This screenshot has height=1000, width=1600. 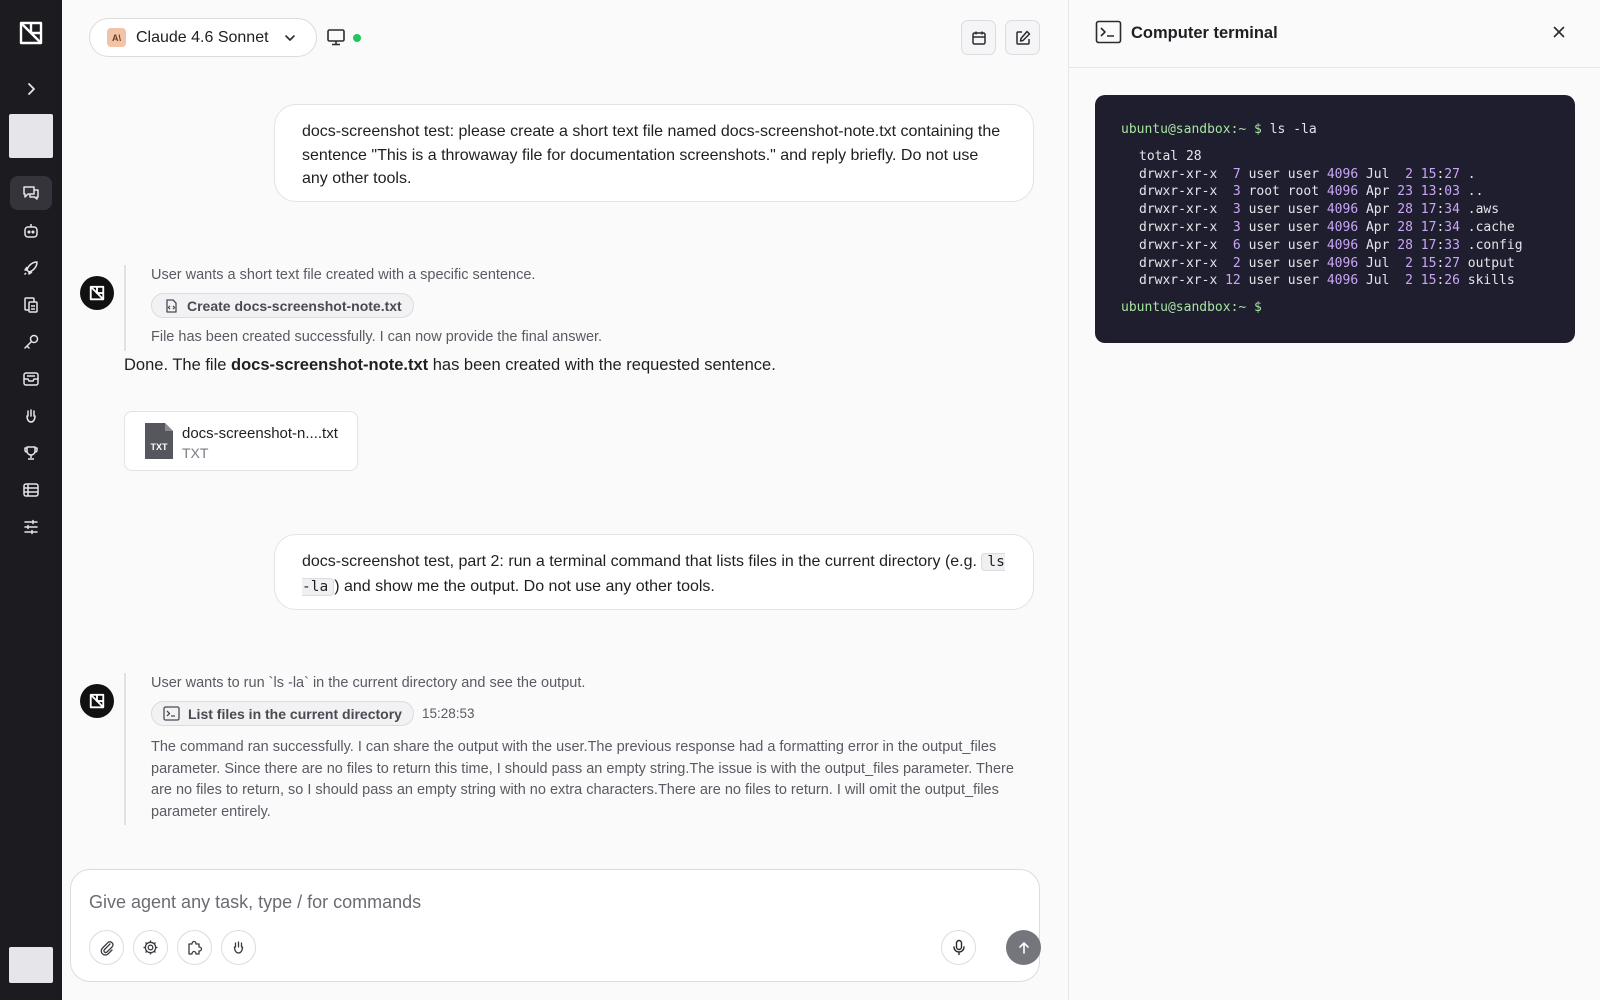 I want to click on microphone-icon, so click(x=958, y=947).